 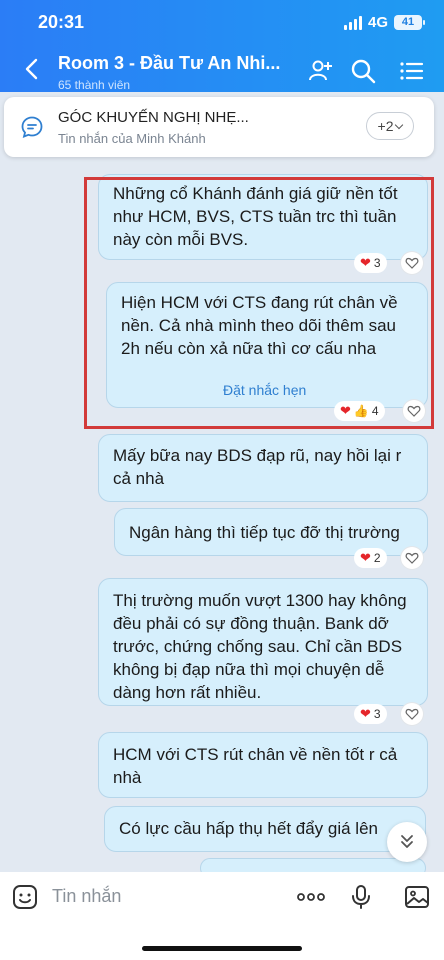 I want to click on microphone-icon, so click(x=361, y=897).